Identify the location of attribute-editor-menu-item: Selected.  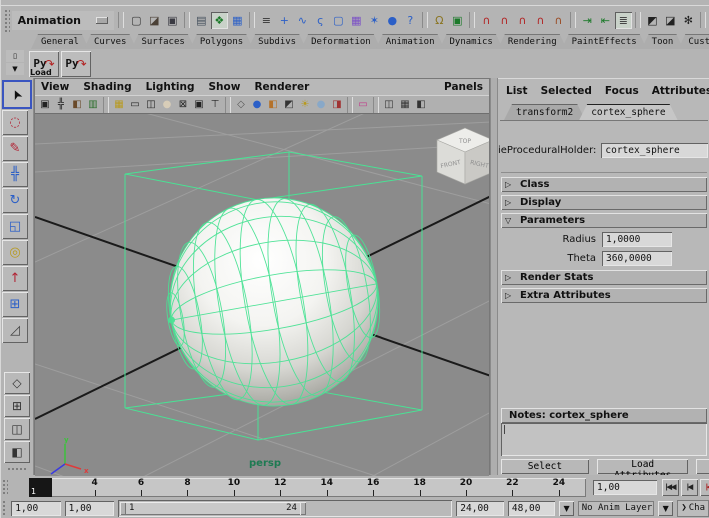
(566, 91).